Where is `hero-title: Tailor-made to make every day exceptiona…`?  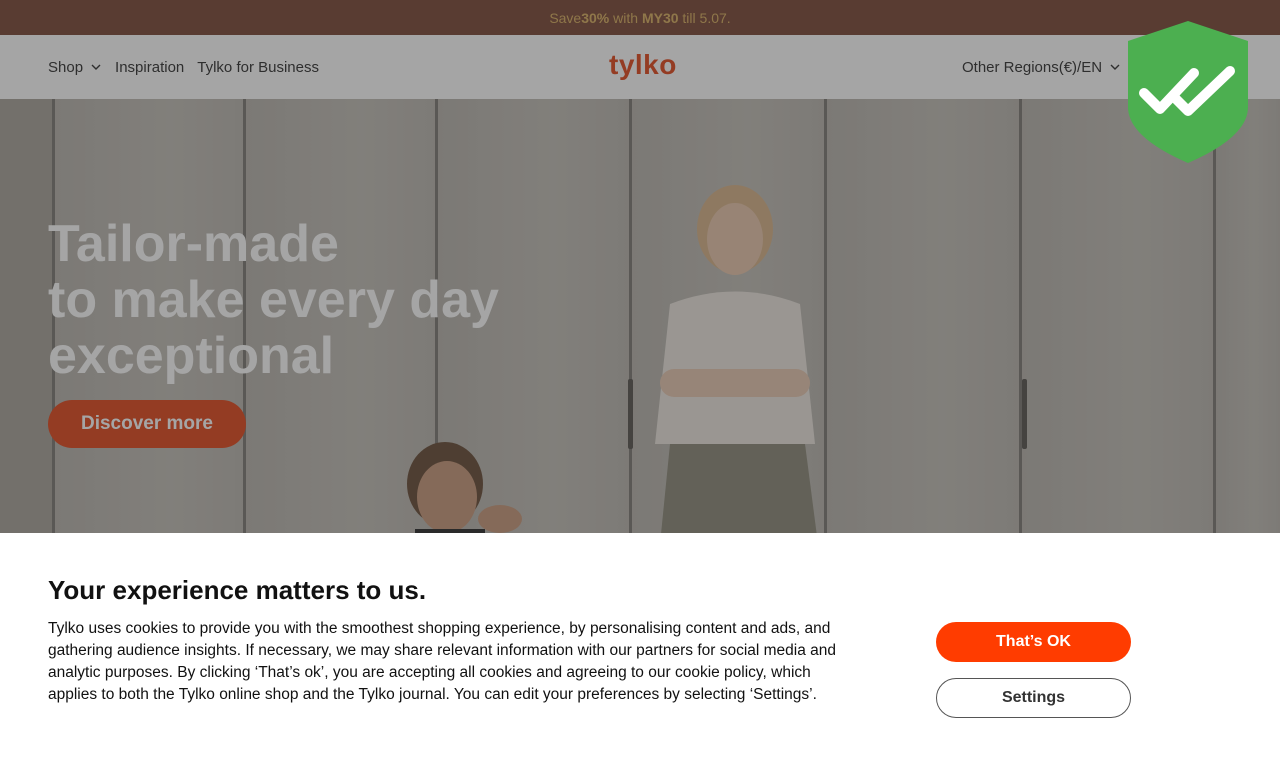
hero-title: Tailor-made to make every day exceptiona… is located at coordinates (273, 300).